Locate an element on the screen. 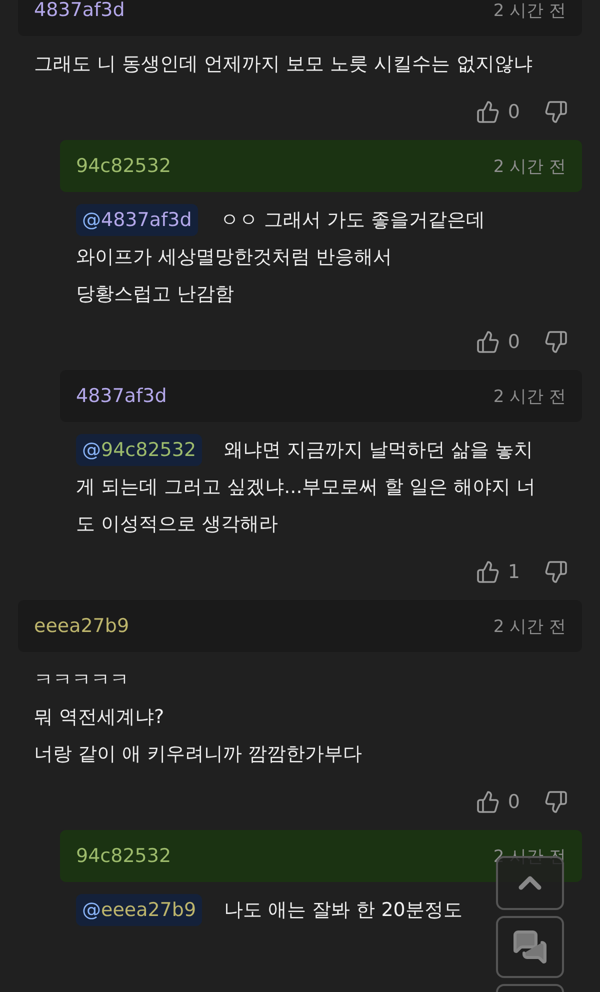  like-count: 1 is located at coordinates (514, 572).